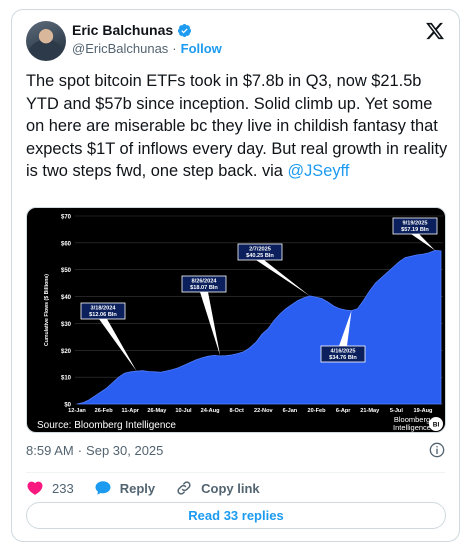 The height and width of the screenshot is (552, 471). I want to click on copy-link-button: Copy link, so click(217, 488).